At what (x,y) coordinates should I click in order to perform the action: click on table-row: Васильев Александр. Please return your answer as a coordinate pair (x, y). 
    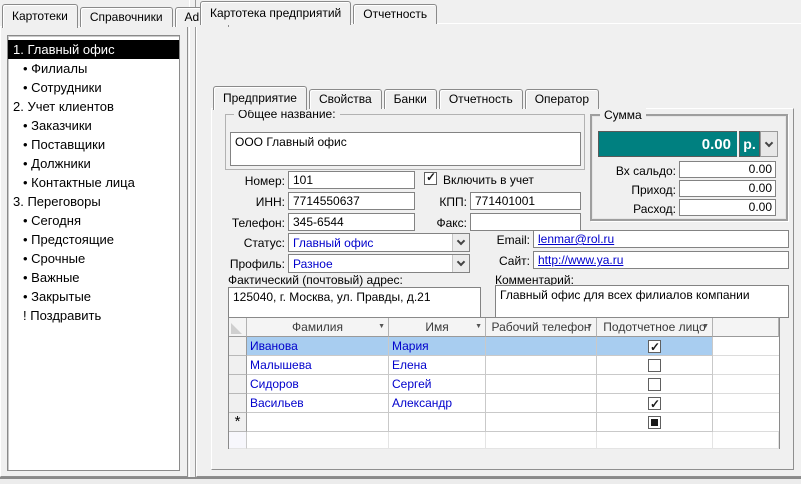
    Looking at the image, I should click on (504, 403).